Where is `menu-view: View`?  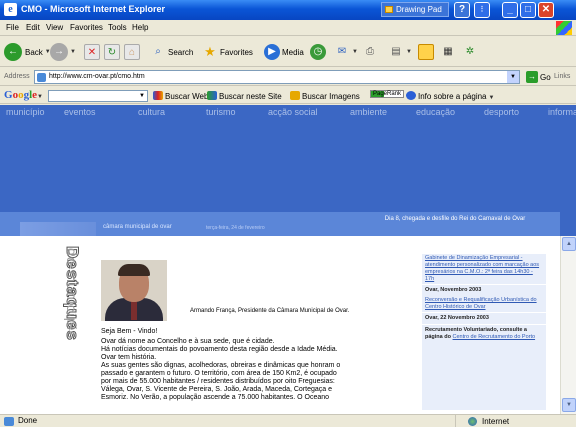 menu-view: View is located at coordinates (54, 27).